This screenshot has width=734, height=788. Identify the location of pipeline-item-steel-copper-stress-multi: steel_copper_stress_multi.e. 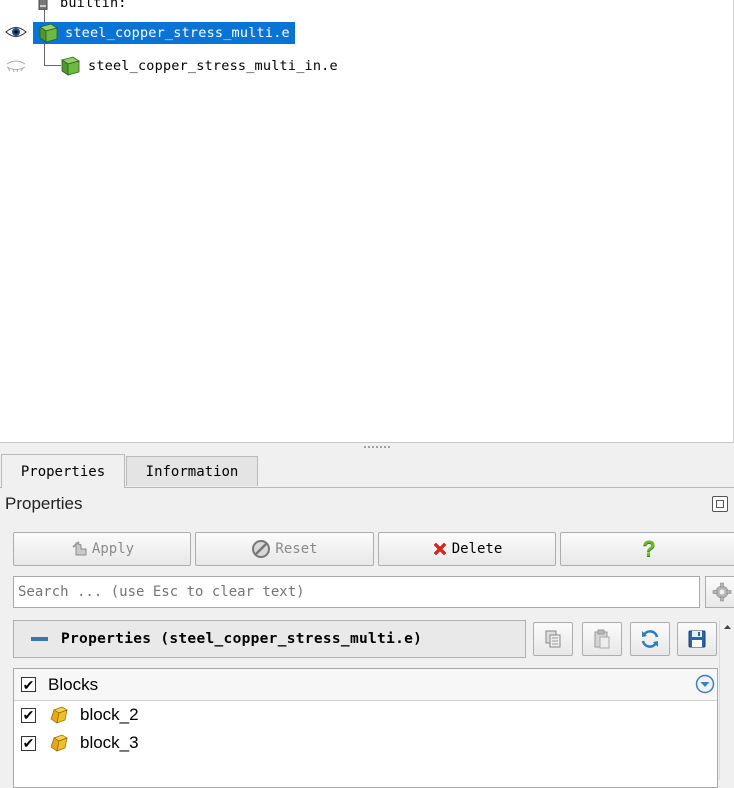
(164, 33).